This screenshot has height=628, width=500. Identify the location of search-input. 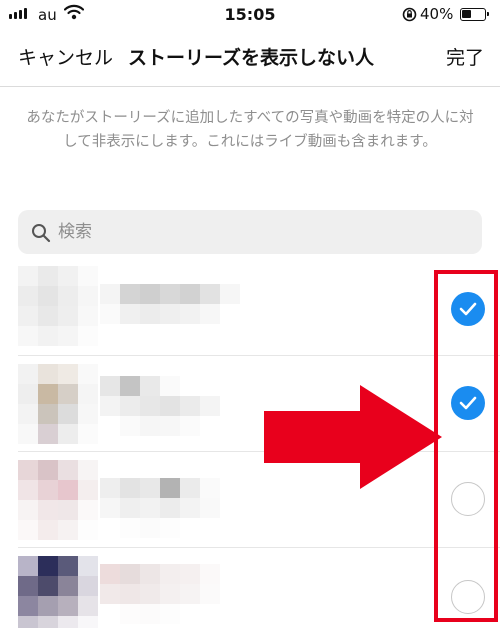
(263, 232).